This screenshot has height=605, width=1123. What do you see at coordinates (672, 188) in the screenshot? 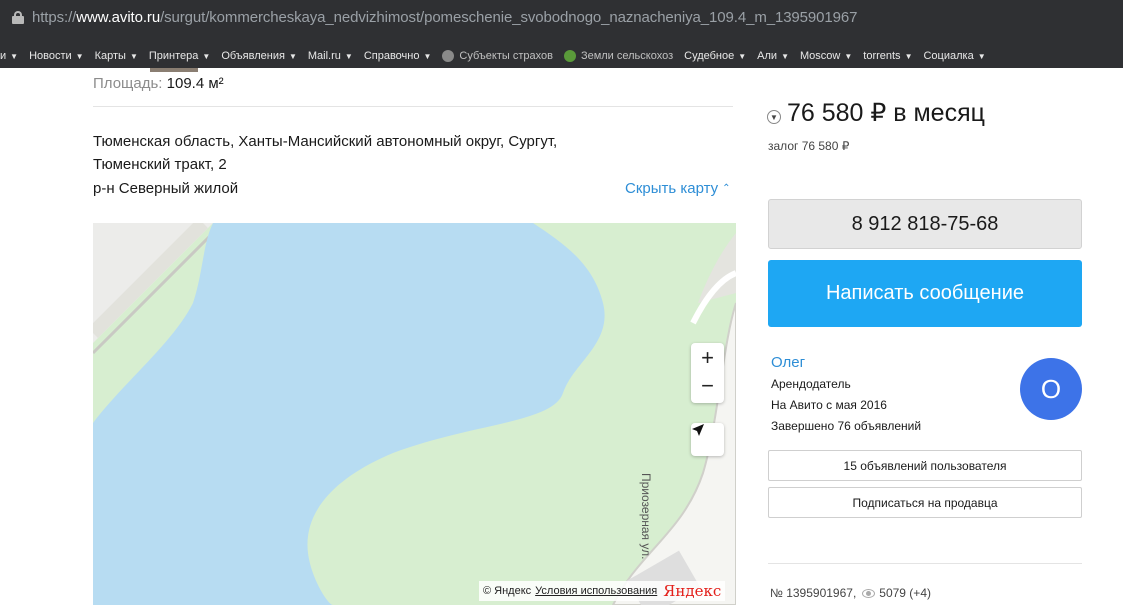
I see `hide-map-label: Скрыть карту` at bounding box center [672, 188].